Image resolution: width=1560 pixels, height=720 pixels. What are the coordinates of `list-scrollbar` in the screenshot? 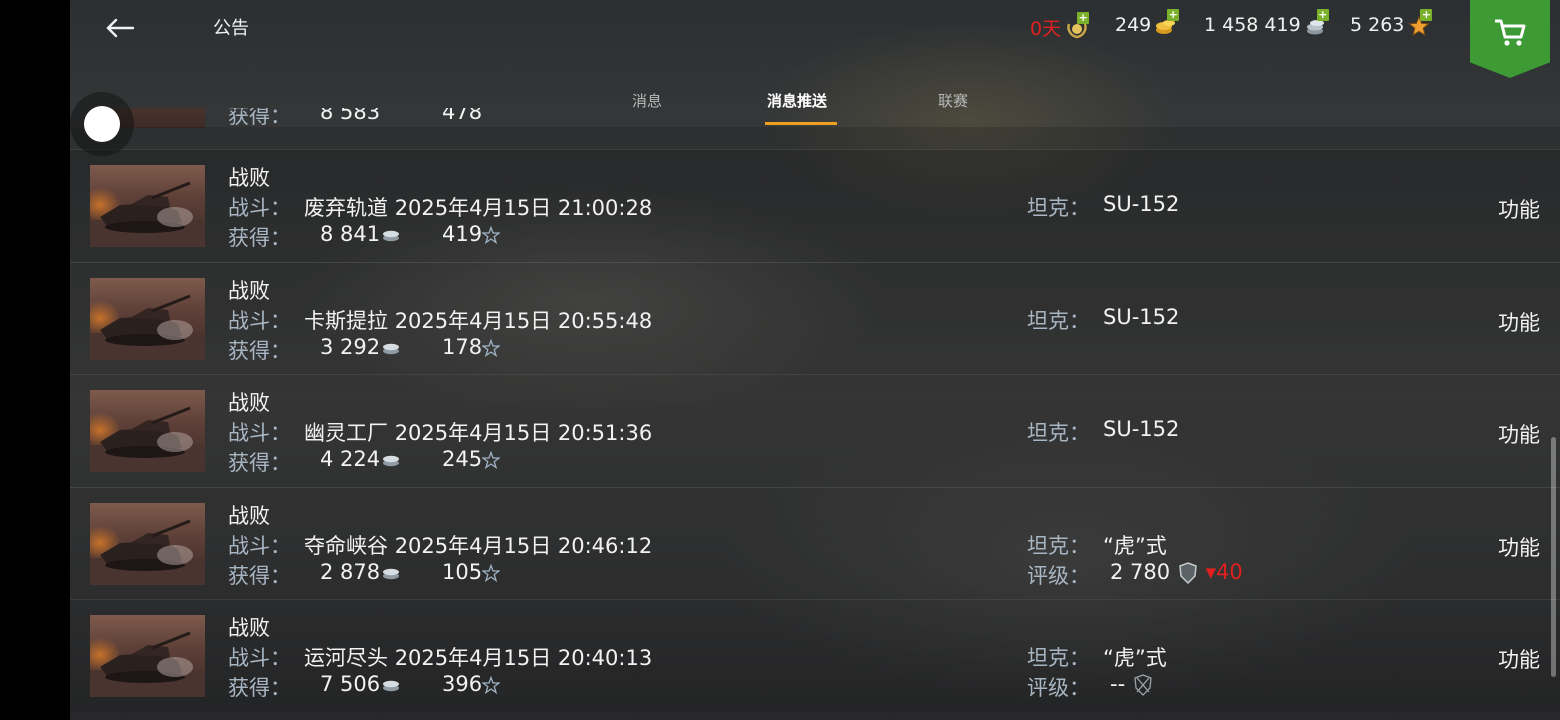 It's located at (1553, 557).